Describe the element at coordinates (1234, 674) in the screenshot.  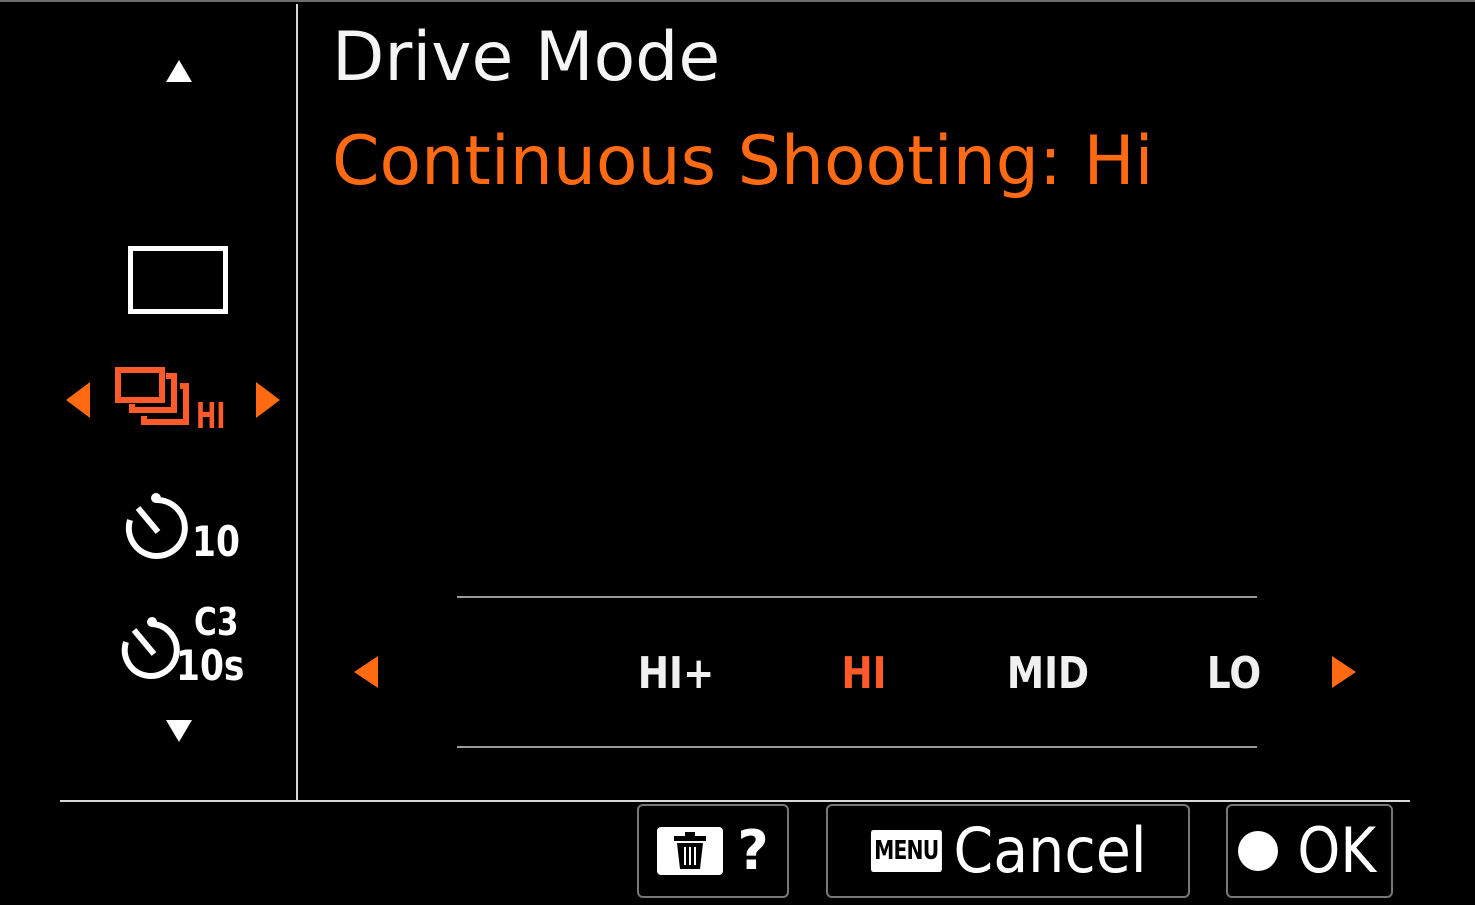
I see `option-lo: LO` at that location.